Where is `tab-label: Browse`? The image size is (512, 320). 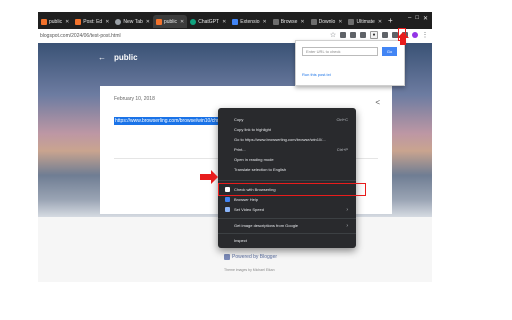 tab-label: Browse is located at coordinates (289, 21).